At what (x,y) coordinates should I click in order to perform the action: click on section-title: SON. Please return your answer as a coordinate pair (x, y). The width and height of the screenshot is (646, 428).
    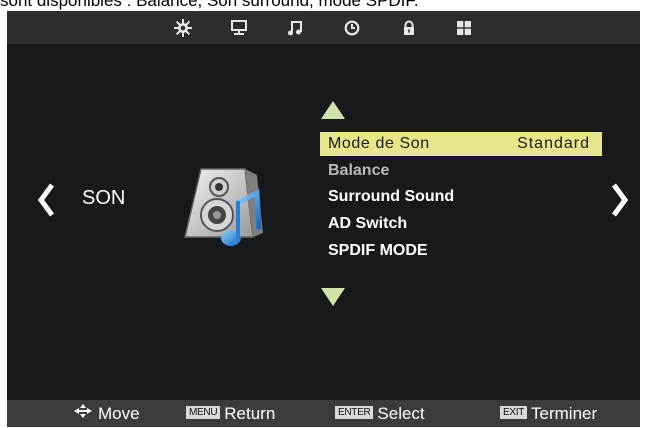
    Looking at the image, I should click on (104, 198).